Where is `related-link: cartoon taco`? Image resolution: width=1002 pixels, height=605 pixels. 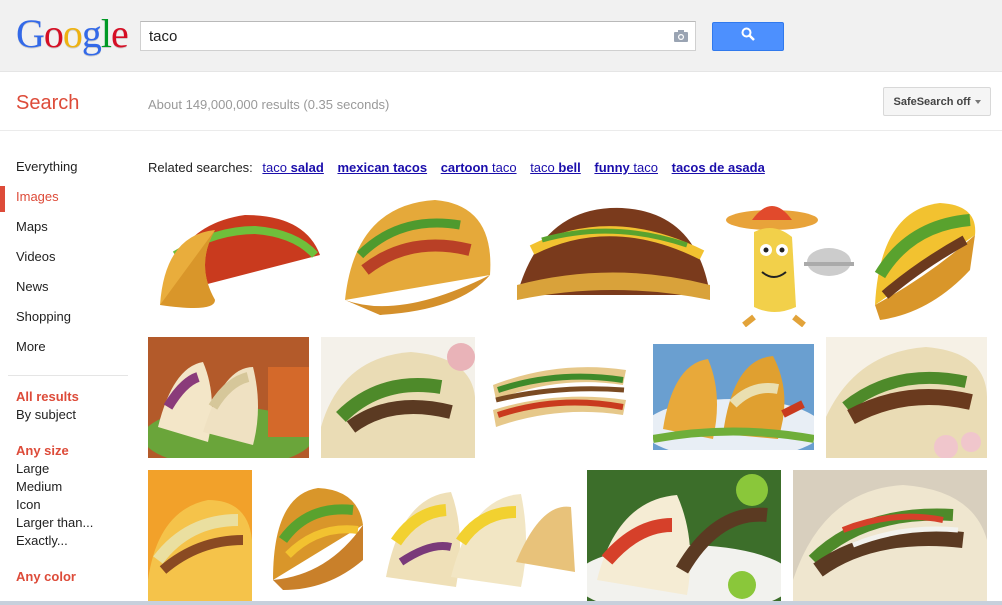
related-link: cartoon taco is located at coordinates (479, 167).